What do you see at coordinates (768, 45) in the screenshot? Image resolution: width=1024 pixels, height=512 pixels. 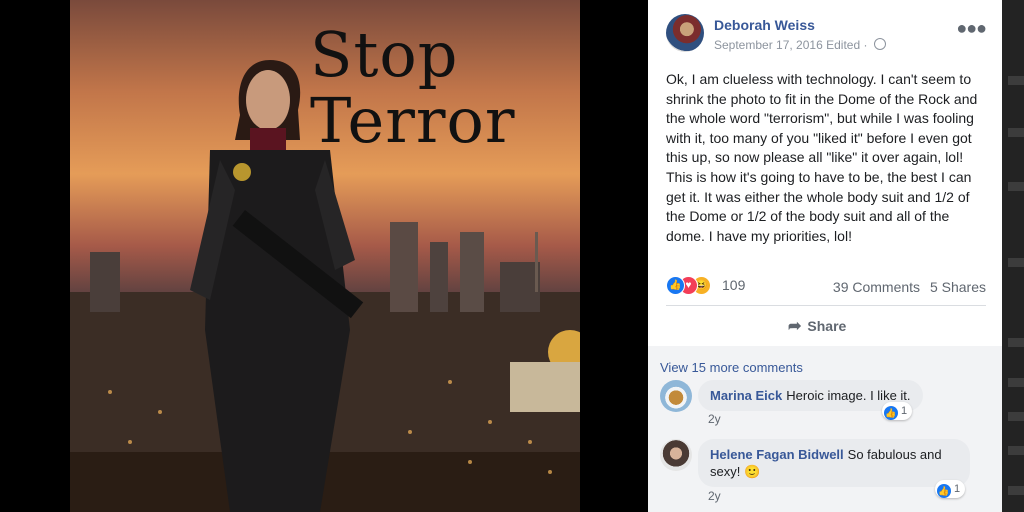 I see `post-date: September 17, 2016` at bounding box center [768, 45].